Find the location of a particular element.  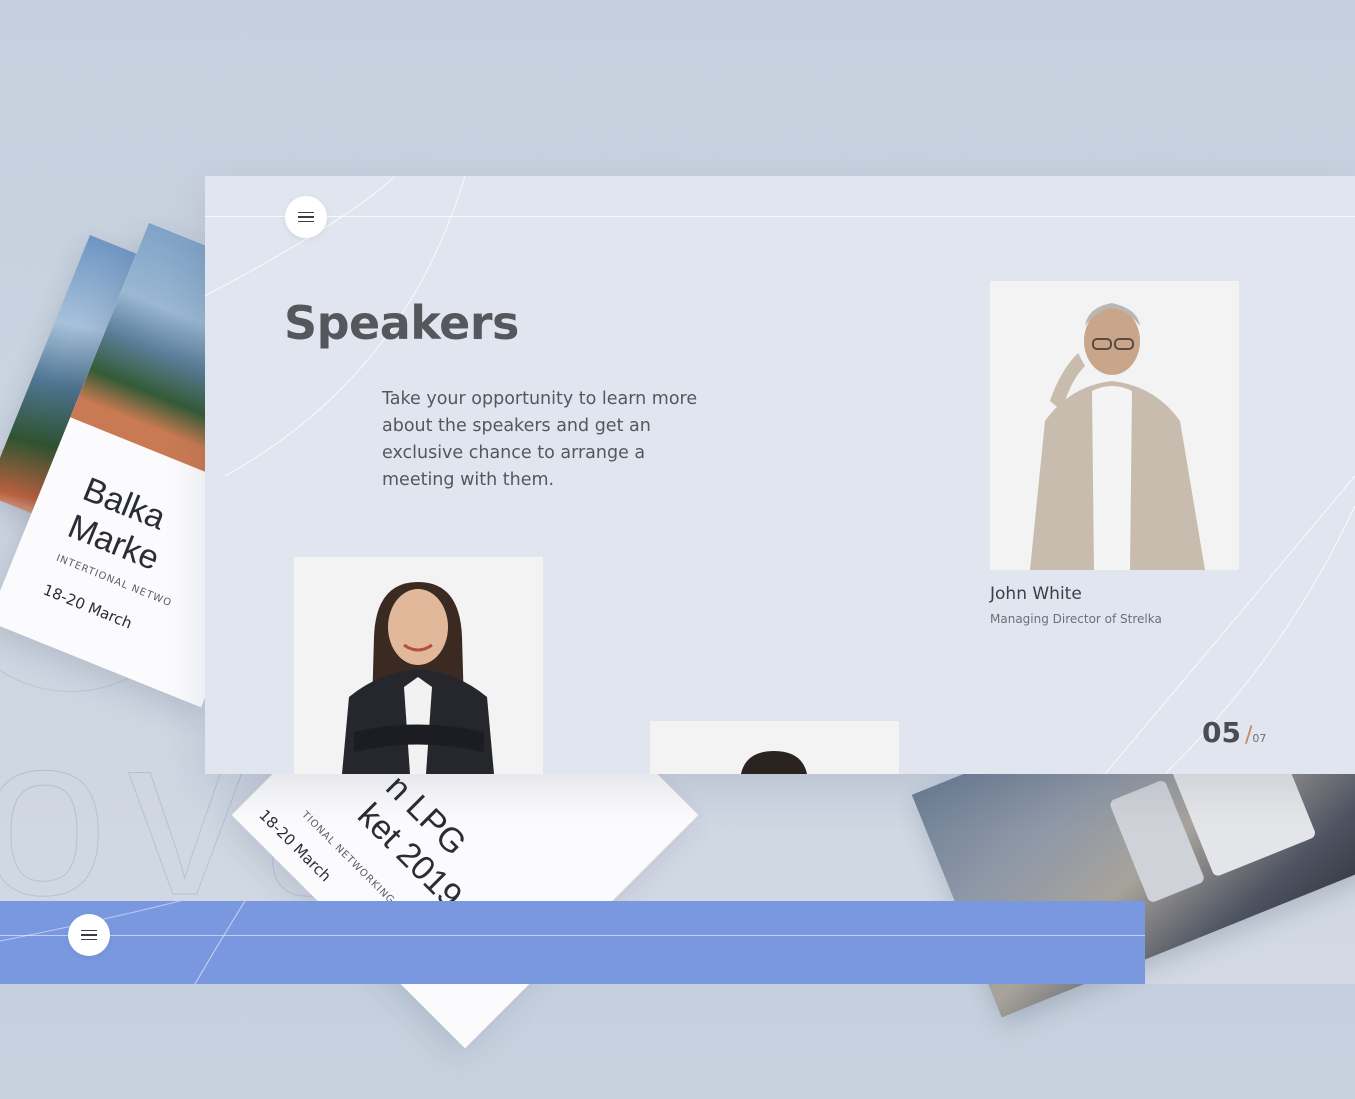

next-slide-preview is located at coordinates (572, 942).